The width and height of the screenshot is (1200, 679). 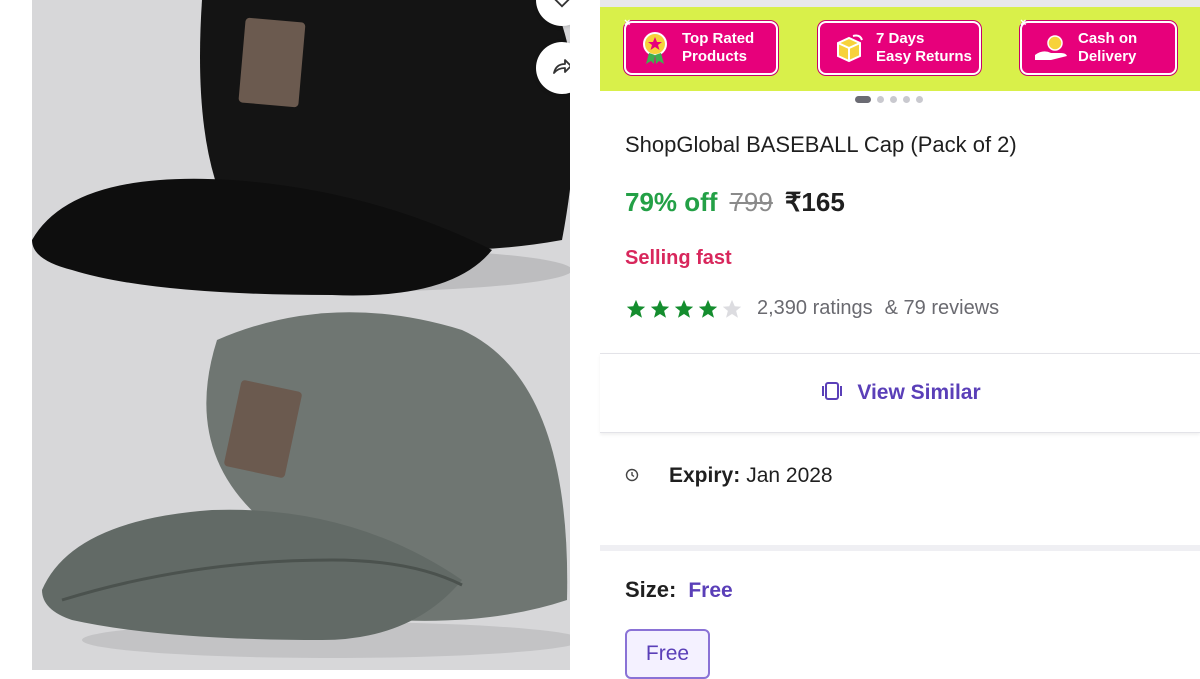 What do you see at coordinates (655, 48) in the screenshot?
I see `medal-icon` at bounding box center [655, 48].